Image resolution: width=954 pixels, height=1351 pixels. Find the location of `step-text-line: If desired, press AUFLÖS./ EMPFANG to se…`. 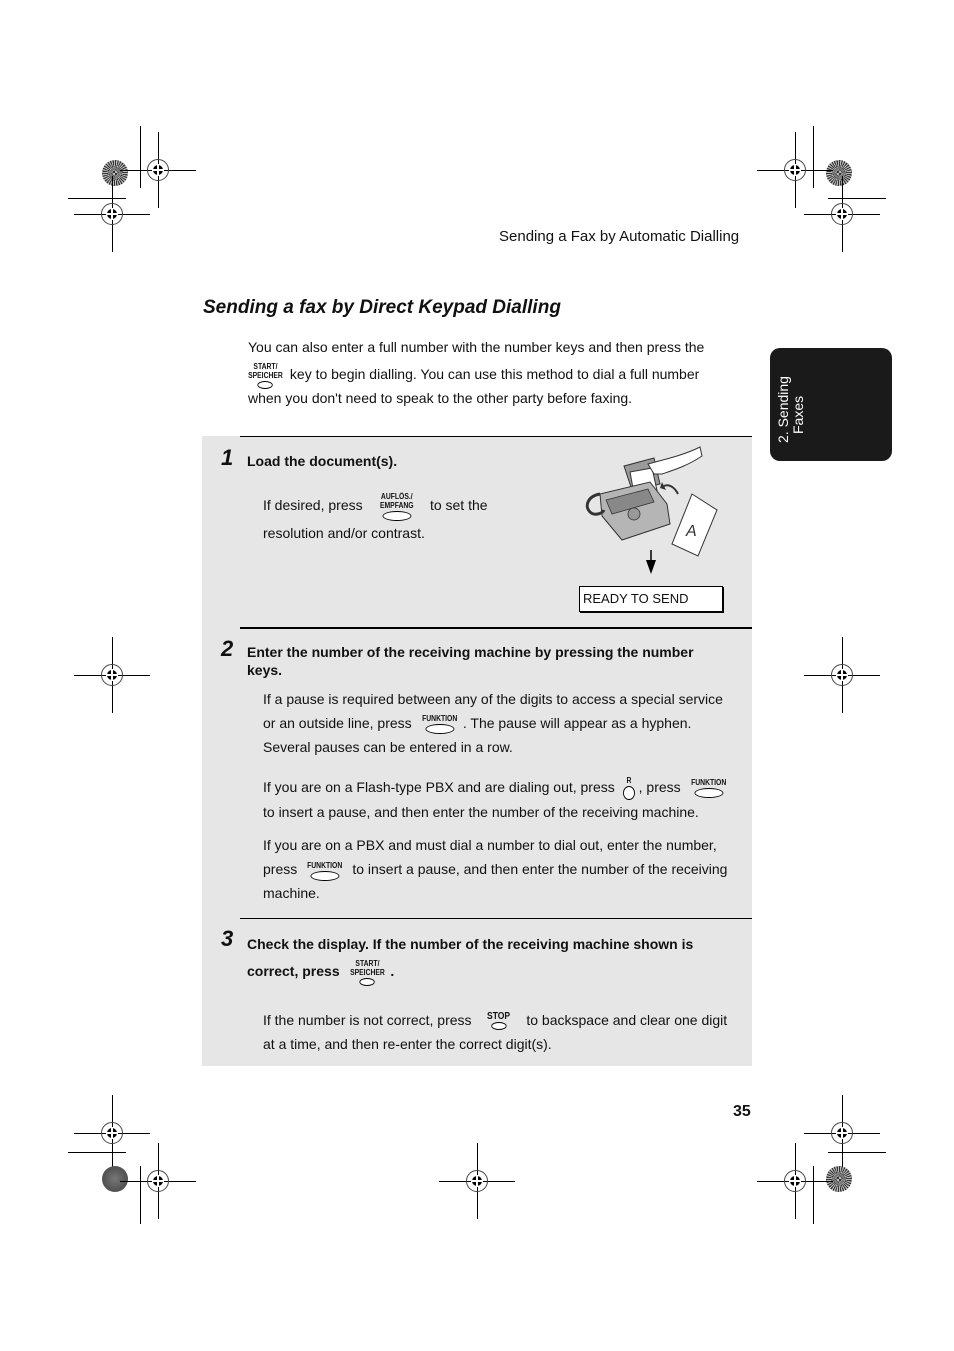

step-text-line: If desired, press AUFLÖS./ EMPFANG to se… is located at coordinates (393, 506).